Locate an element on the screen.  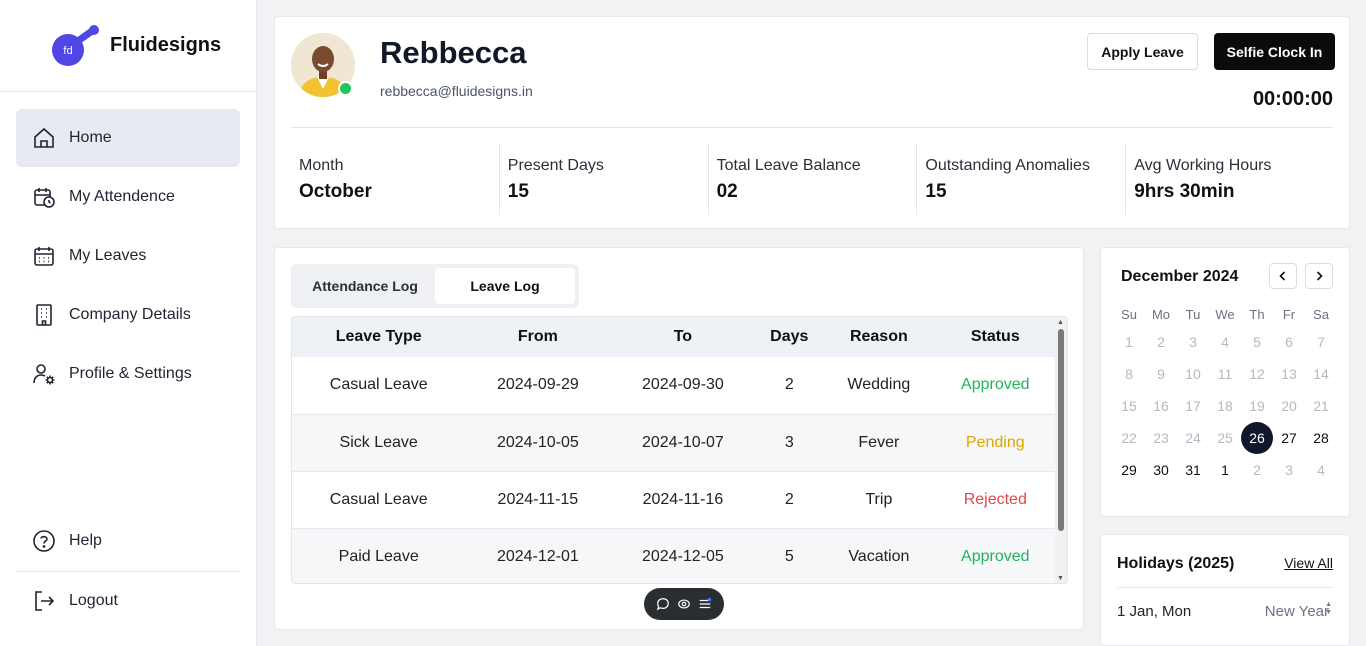
nav-item-label: Logout is located at coordinates (93, 600).